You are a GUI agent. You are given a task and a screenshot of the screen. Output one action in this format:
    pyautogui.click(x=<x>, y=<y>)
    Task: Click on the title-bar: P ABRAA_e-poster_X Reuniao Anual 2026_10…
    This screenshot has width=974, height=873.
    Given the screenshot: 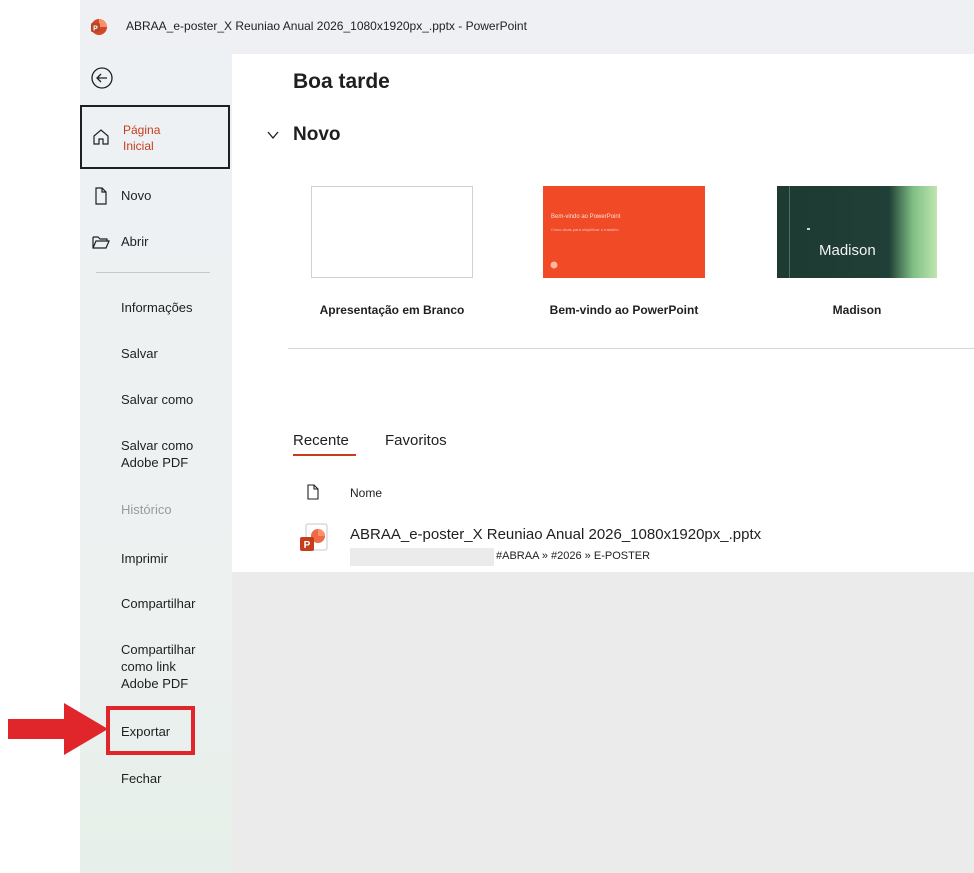 What is the action you would take?
    pyautogui.click(x=527, y=27)
    